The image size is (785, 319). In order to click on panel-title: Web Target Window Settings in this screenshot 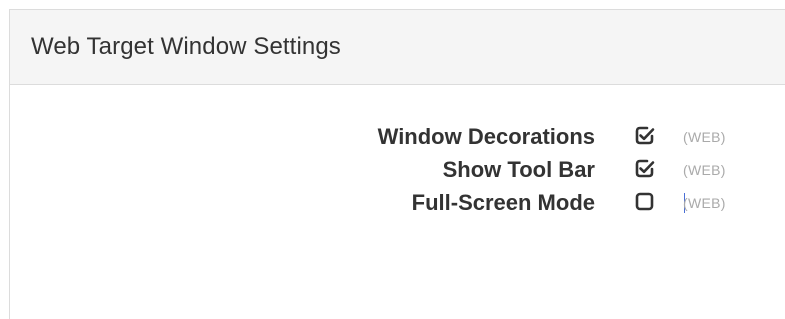, I will do `click(186, 46)`.